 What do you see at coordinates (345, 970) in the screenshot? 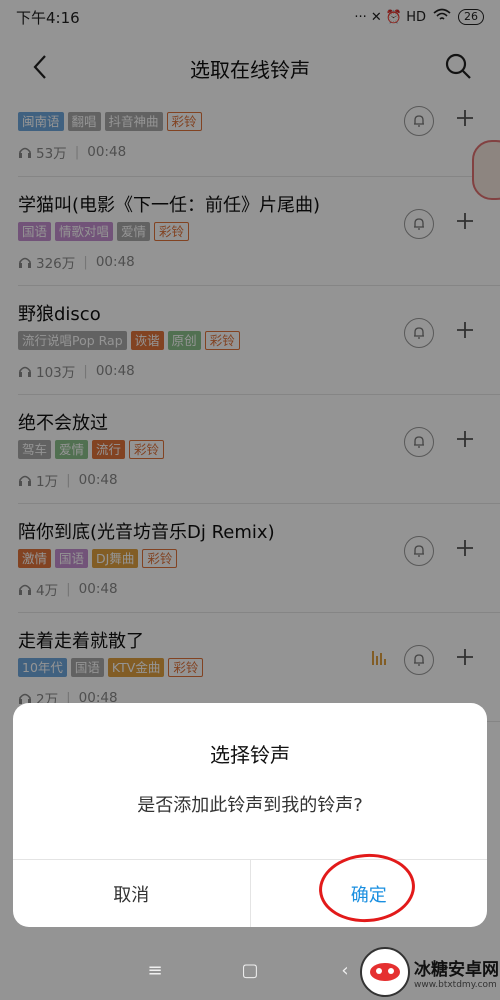
I see `back-nav-icon: ‹` at bounding box center [345, 970].